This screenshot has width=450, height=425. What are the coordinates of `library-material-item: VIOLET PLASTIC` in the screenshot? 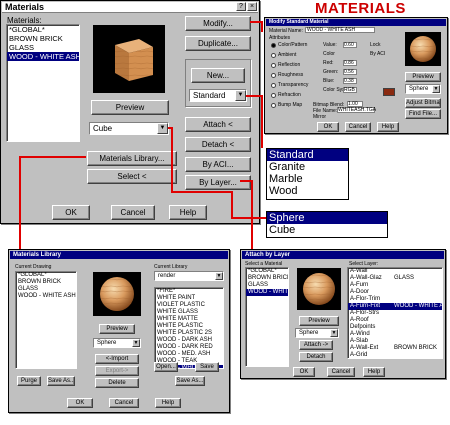 It's located at (189, 305).